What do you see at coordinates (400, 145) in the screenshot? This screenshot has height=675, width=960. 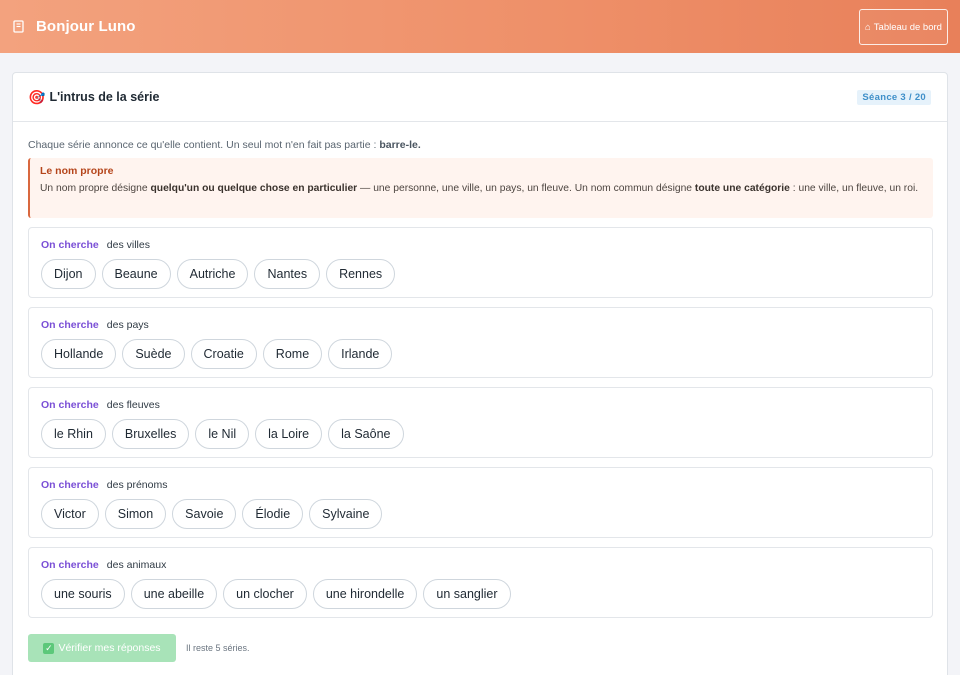 I see `instructions-strong: barre-le.` at bounding box center [400, 145].